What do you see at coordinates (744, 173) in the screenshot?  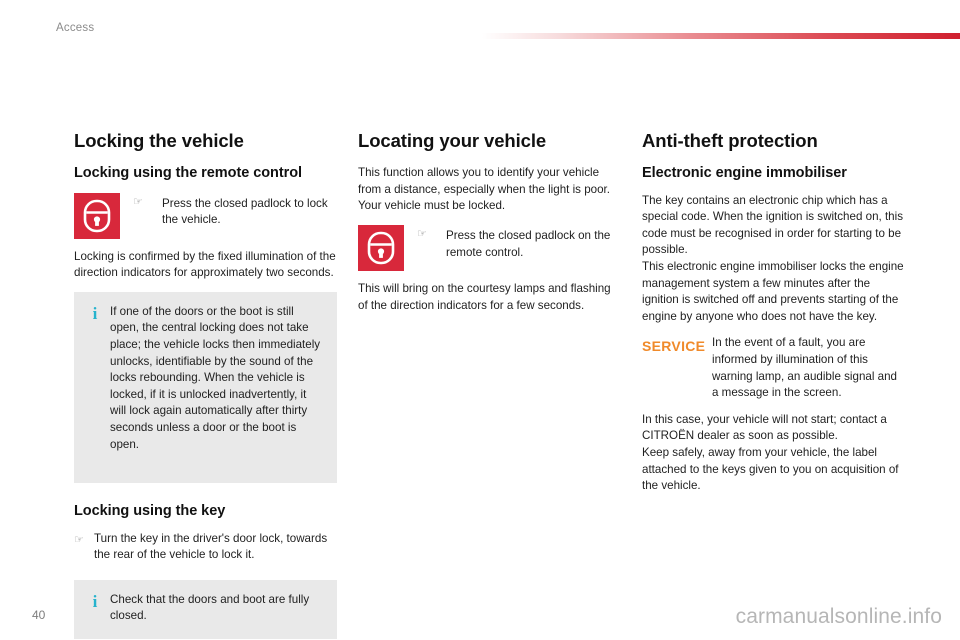 I see `subtitle-immobiliser: Electronic engine immobiliser` at bounding box center [744, 173].